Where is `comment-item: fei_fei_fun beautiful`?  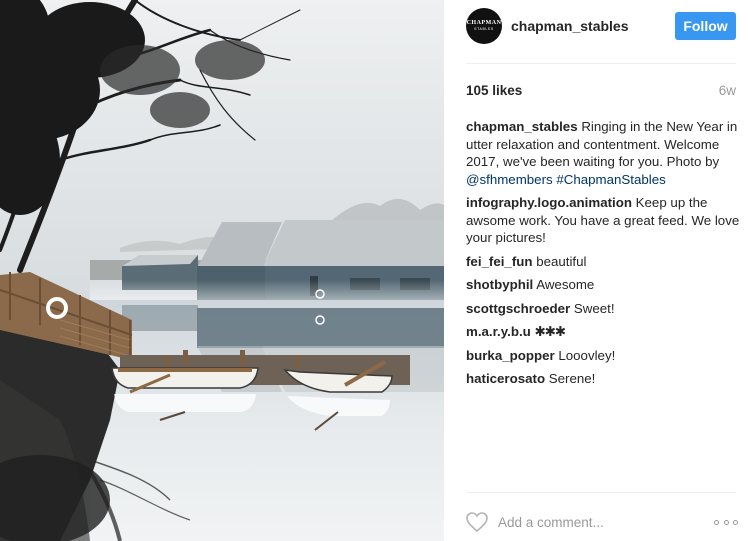
comment-item: fei_fei_fun beautiful is located at coordinates (605, 262).